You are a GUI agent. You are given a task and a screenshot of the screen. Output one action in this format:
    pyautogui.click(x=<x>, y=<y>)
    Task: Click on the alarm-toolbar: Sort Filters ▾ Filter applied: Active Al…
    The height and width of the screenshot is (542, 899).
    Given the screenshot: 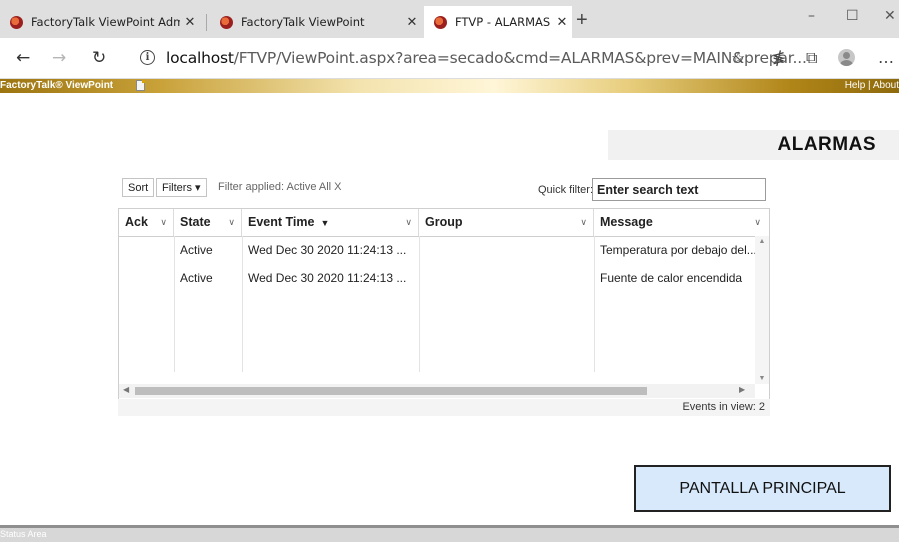 What is the action you would take?
    pyautogui.click(x=444, y=189)
    